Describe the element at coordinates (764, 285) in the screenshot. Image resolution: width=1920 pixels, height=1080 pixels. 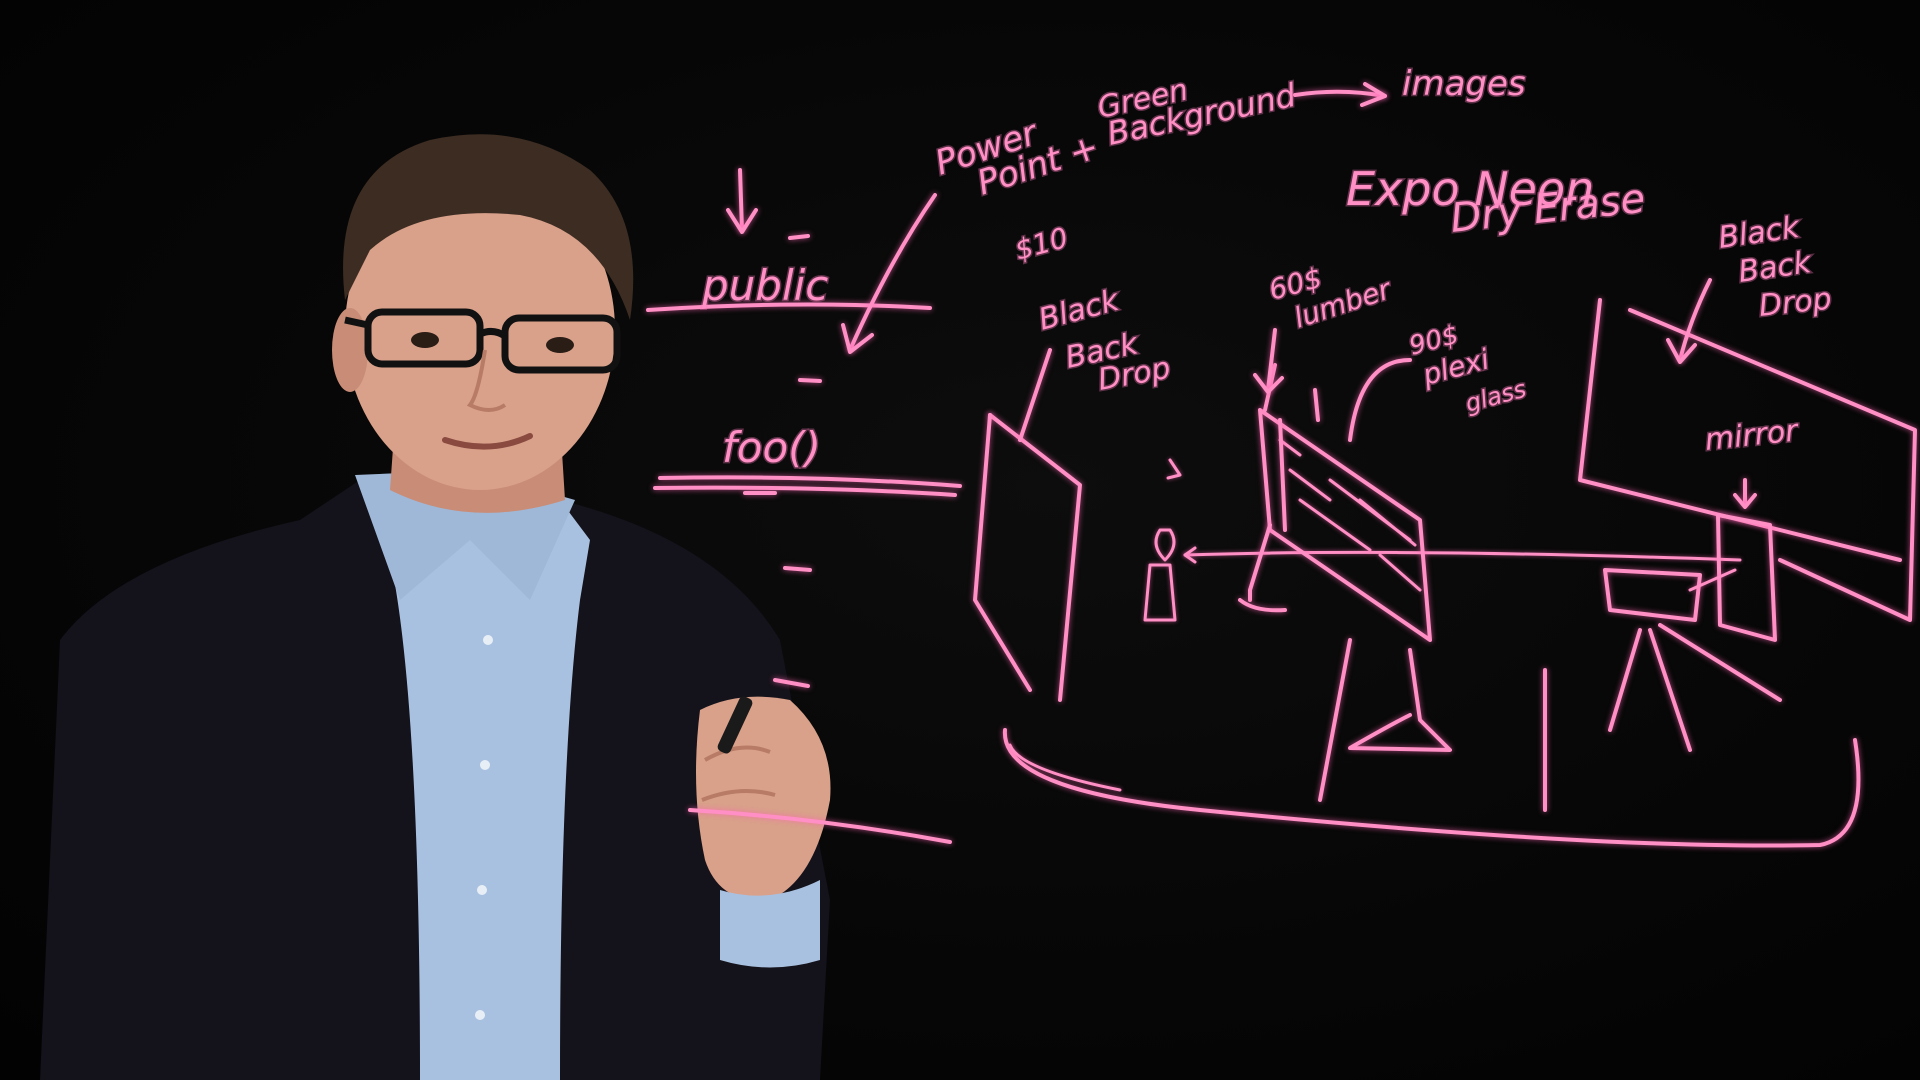
I see `code-public: public` at that location.